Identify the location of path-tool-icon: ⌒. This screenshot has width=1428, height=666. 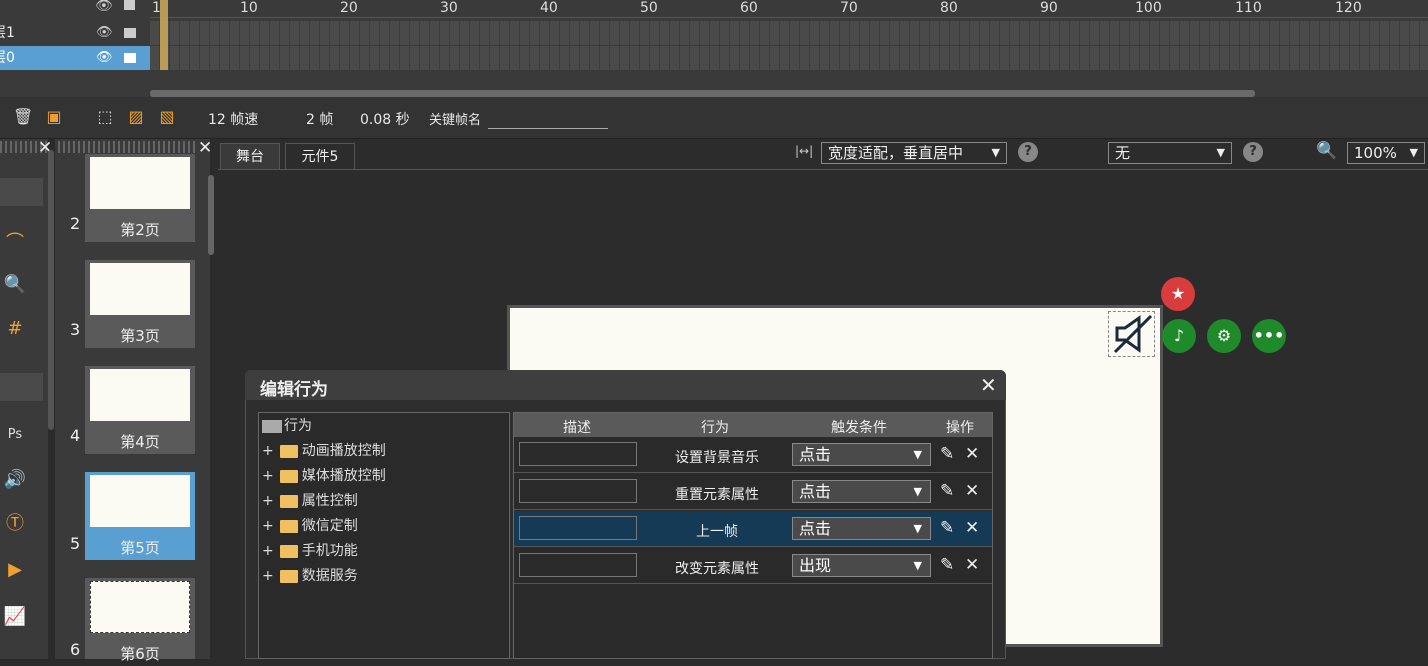
(15, 243).